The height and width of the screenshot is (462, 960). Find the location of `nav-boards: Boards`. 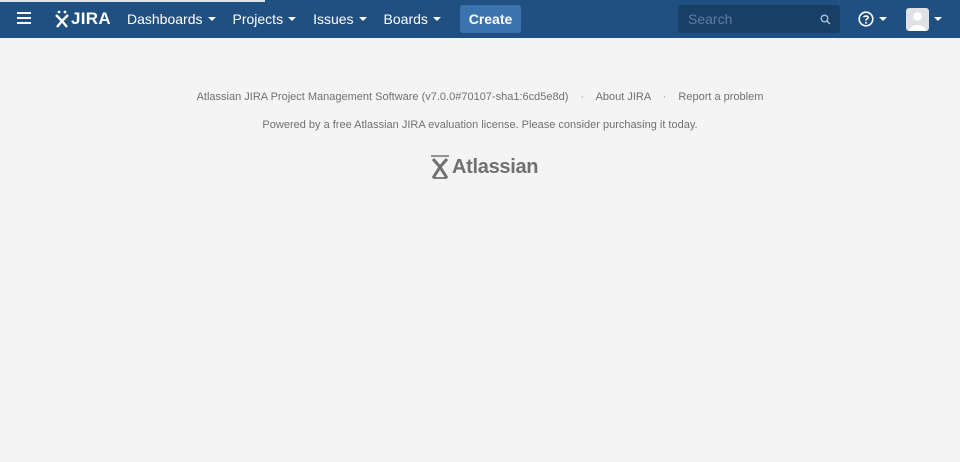

nav-boards: Boards is located at coordinates (412, 19).